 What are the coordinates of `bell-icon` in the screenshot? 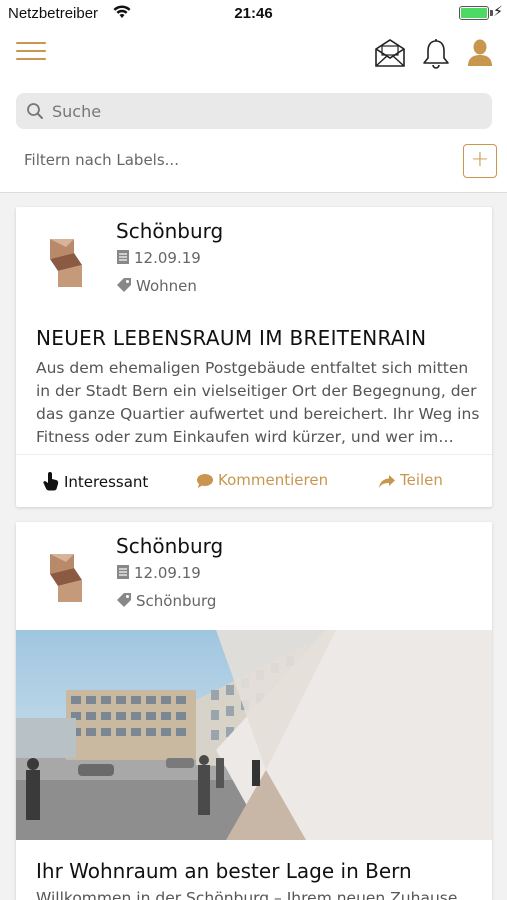 It's located at (436, 54).